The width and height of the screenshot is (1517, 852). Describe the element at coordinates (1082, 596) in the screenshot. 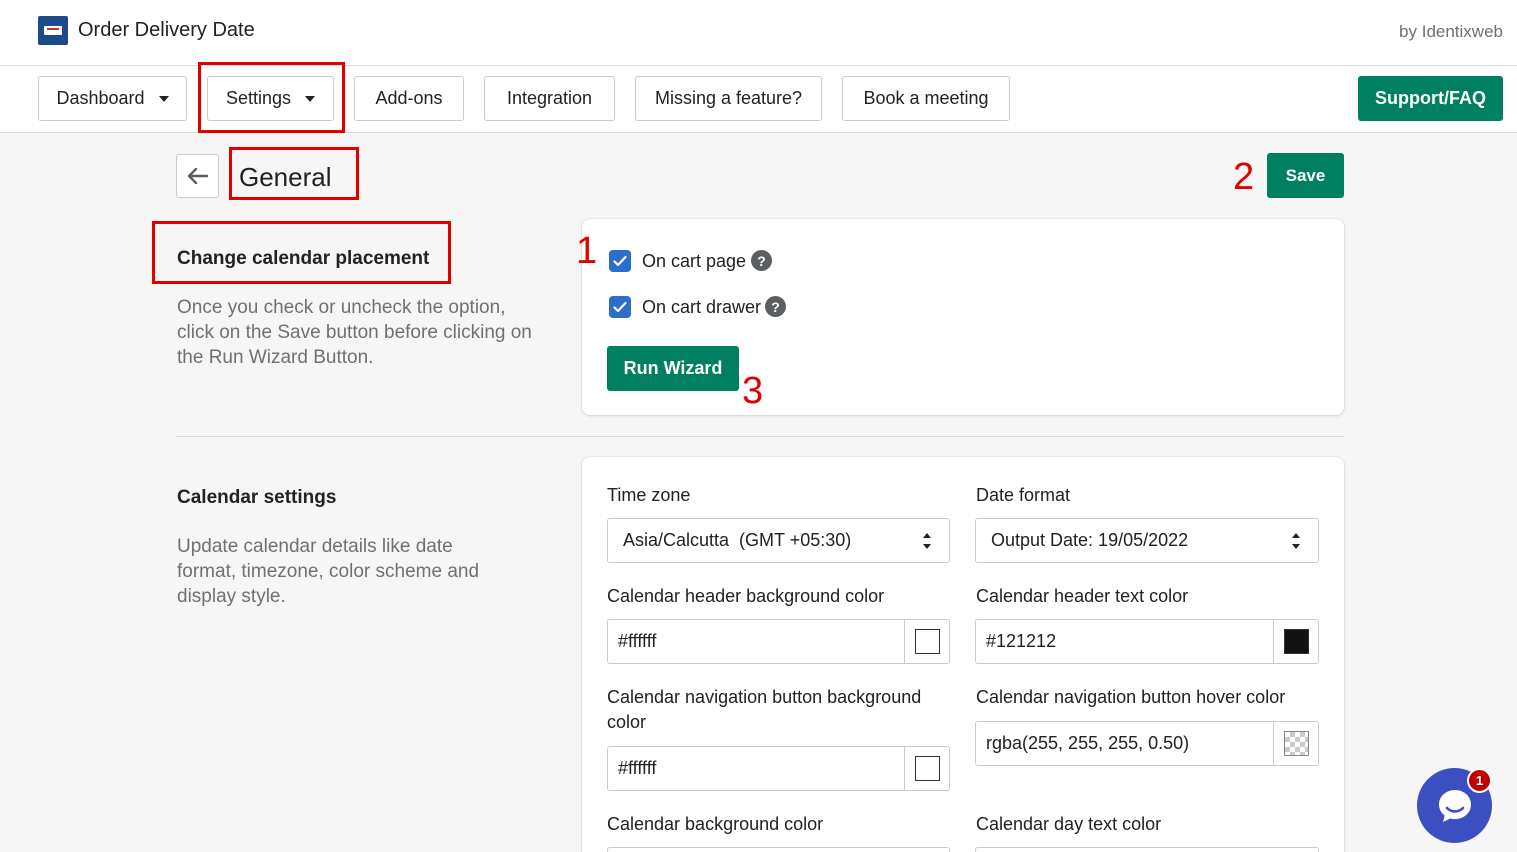

I see `header-text-label: Calendar header text color` at that location.